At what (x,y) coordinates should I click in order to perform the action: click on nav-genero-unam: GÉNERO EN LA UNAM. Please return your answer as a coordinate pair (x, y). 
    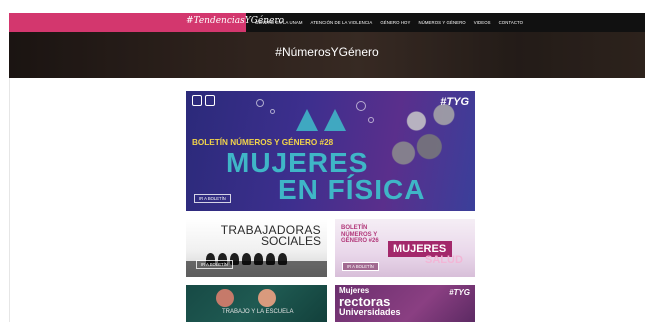
    Looking at the image, I should click on (279, 22).